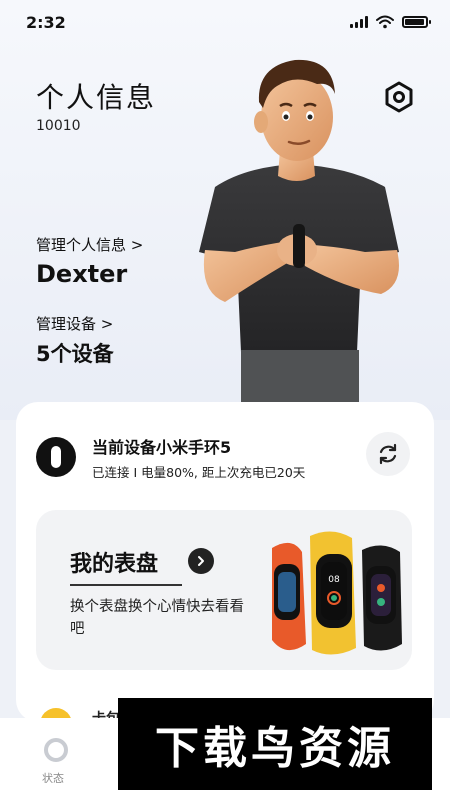  Describe the element at coordinates (58, 126) in the screenshot. I see `user-id: 10010` at that location.